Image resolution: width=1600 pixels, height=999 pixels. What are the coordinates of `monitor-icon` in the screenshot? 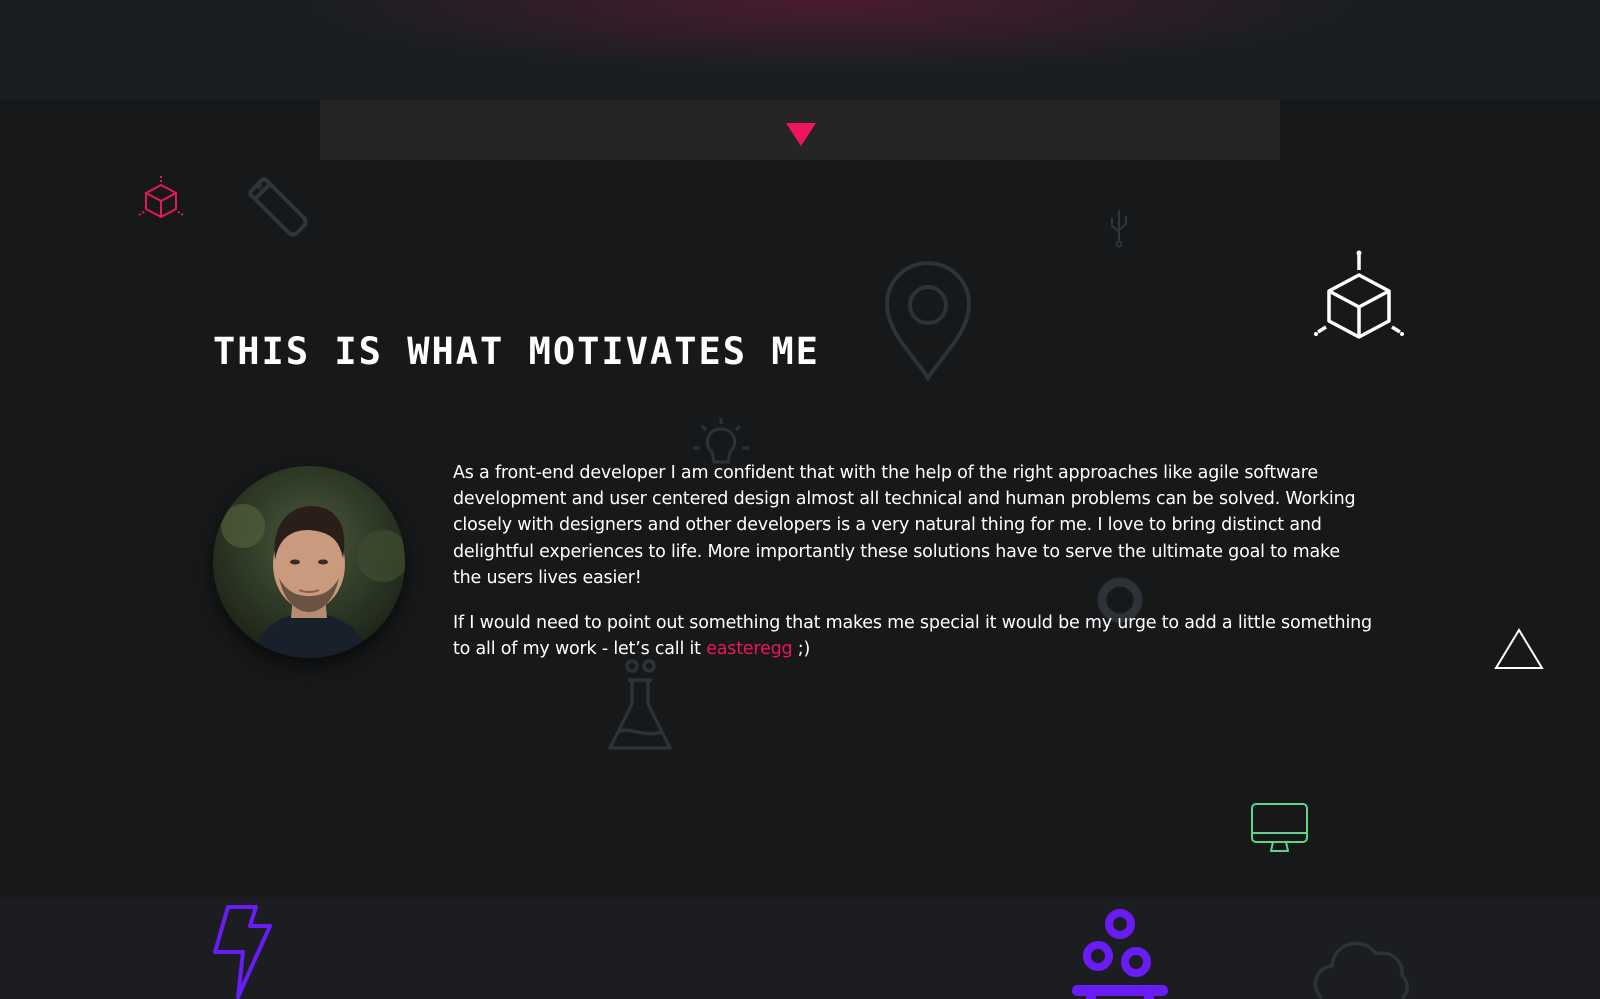 It's located at (1279, 827).